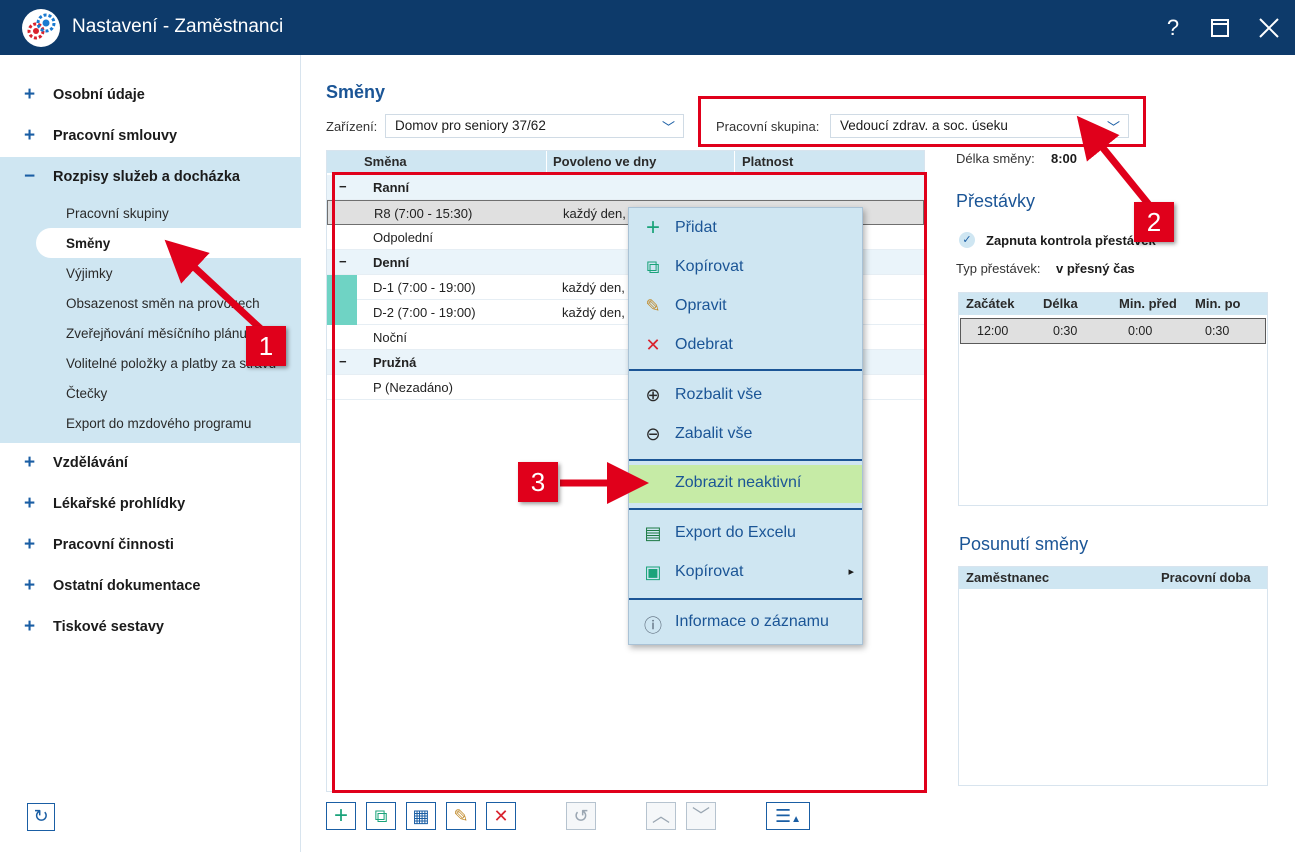  Describe the element at coordinates (1154, 222) in the screenshot. I see `annotation-badge-2: 2` at that location.